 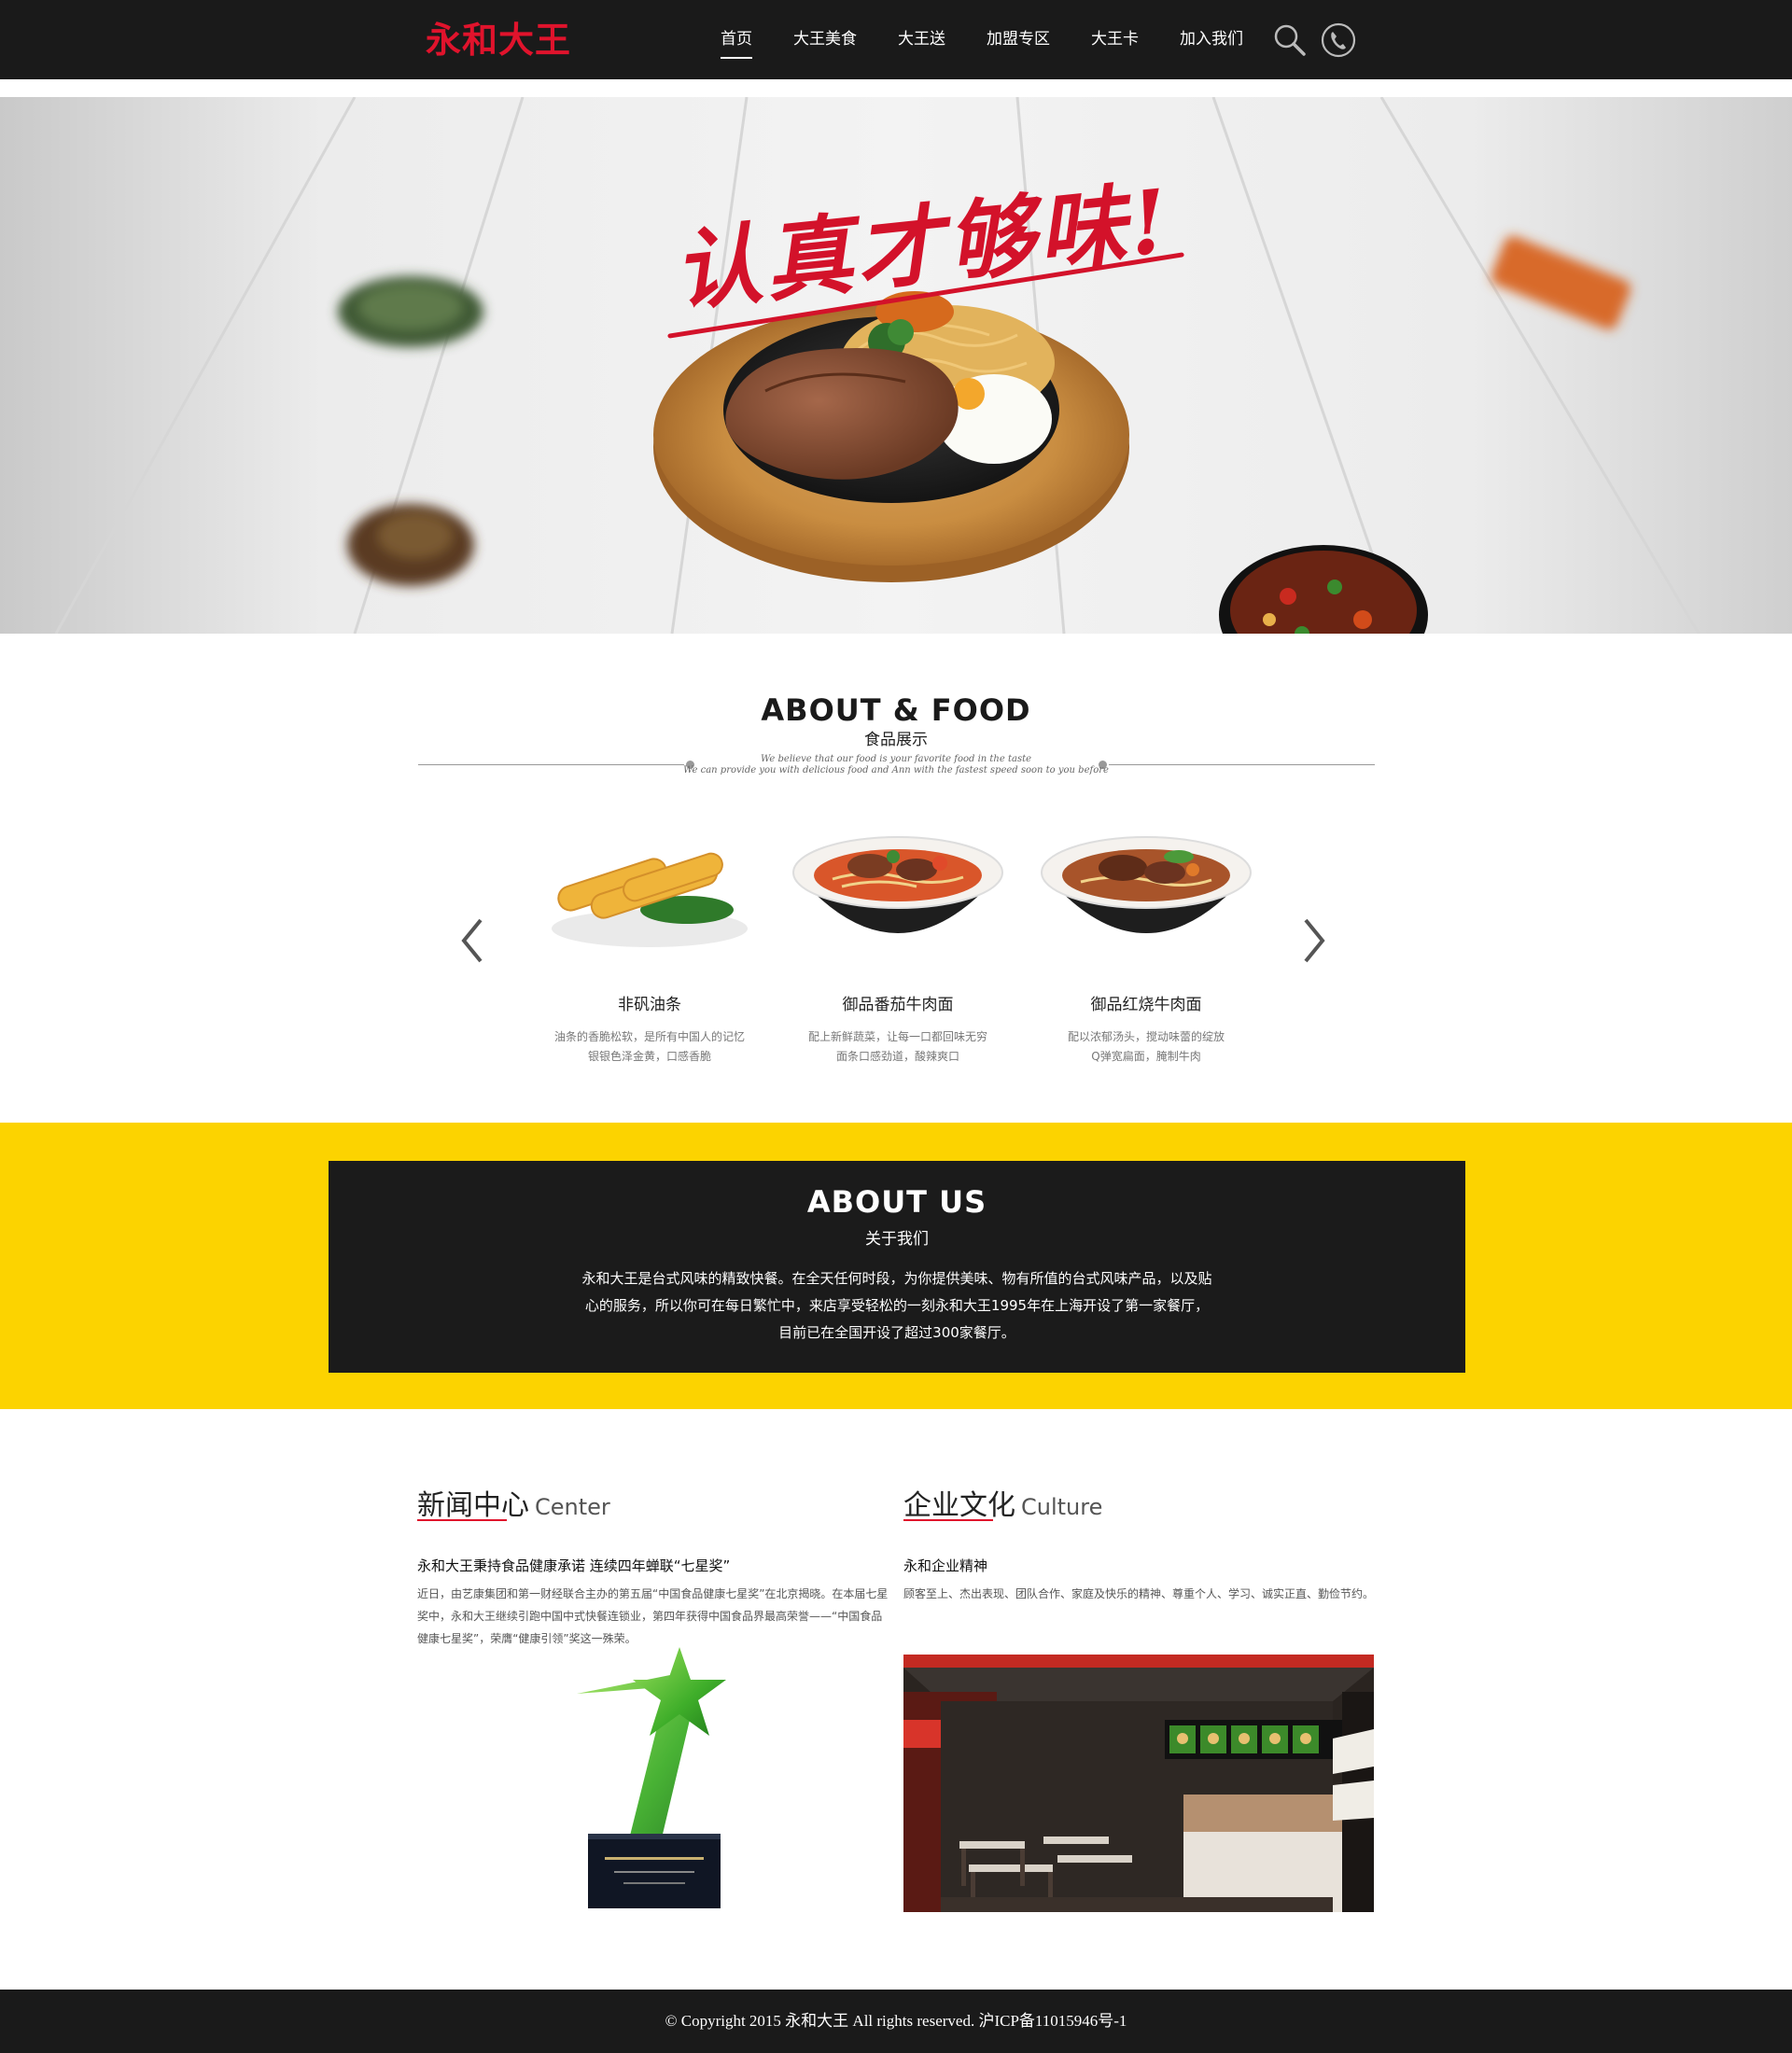 What do you see at coordinates (896, 710) in the screenshot?
I see `about-food-title: ABOUT & FOOD` at bounding box center [896, 710].